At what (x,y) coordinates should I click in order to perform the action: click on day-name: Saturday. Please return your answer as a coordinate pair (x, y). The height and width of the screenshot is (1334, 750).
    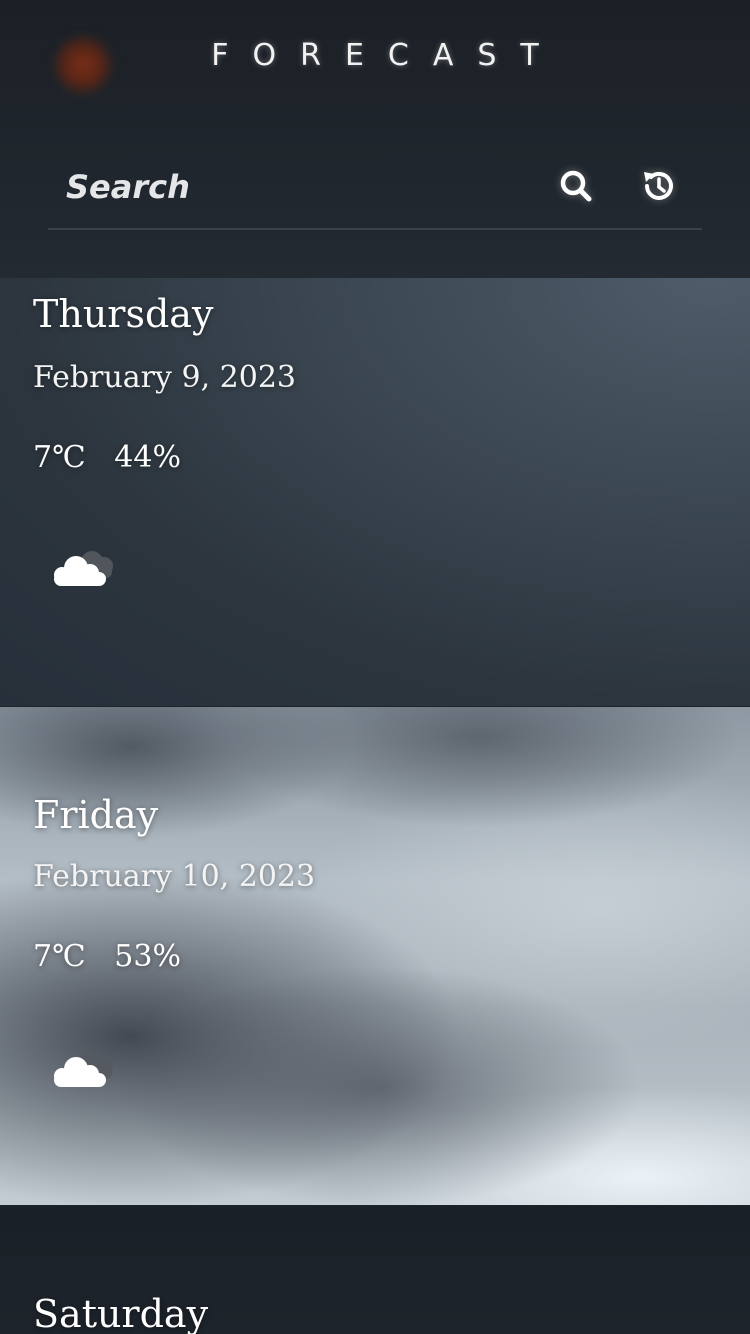
    Looking at the image, I should click on (121, 1313).